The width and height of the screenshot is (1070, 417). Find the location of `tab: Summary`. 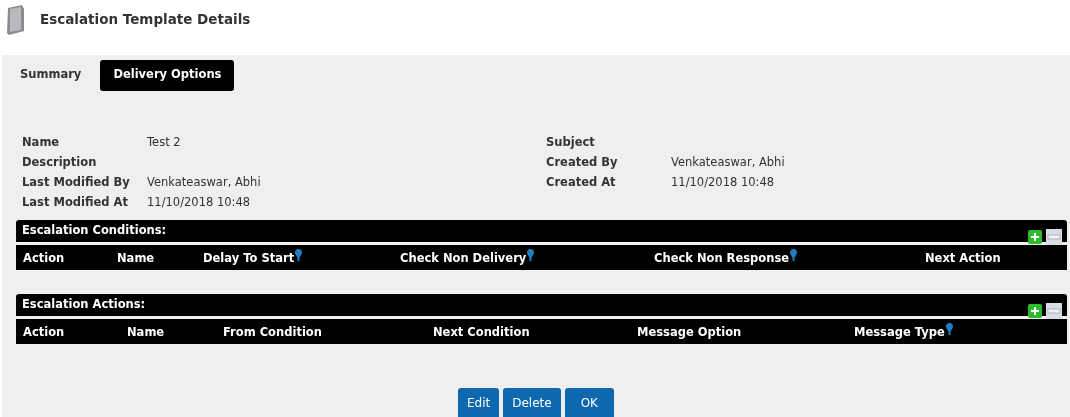

tab: Summary is located at coordinates (56, 73).